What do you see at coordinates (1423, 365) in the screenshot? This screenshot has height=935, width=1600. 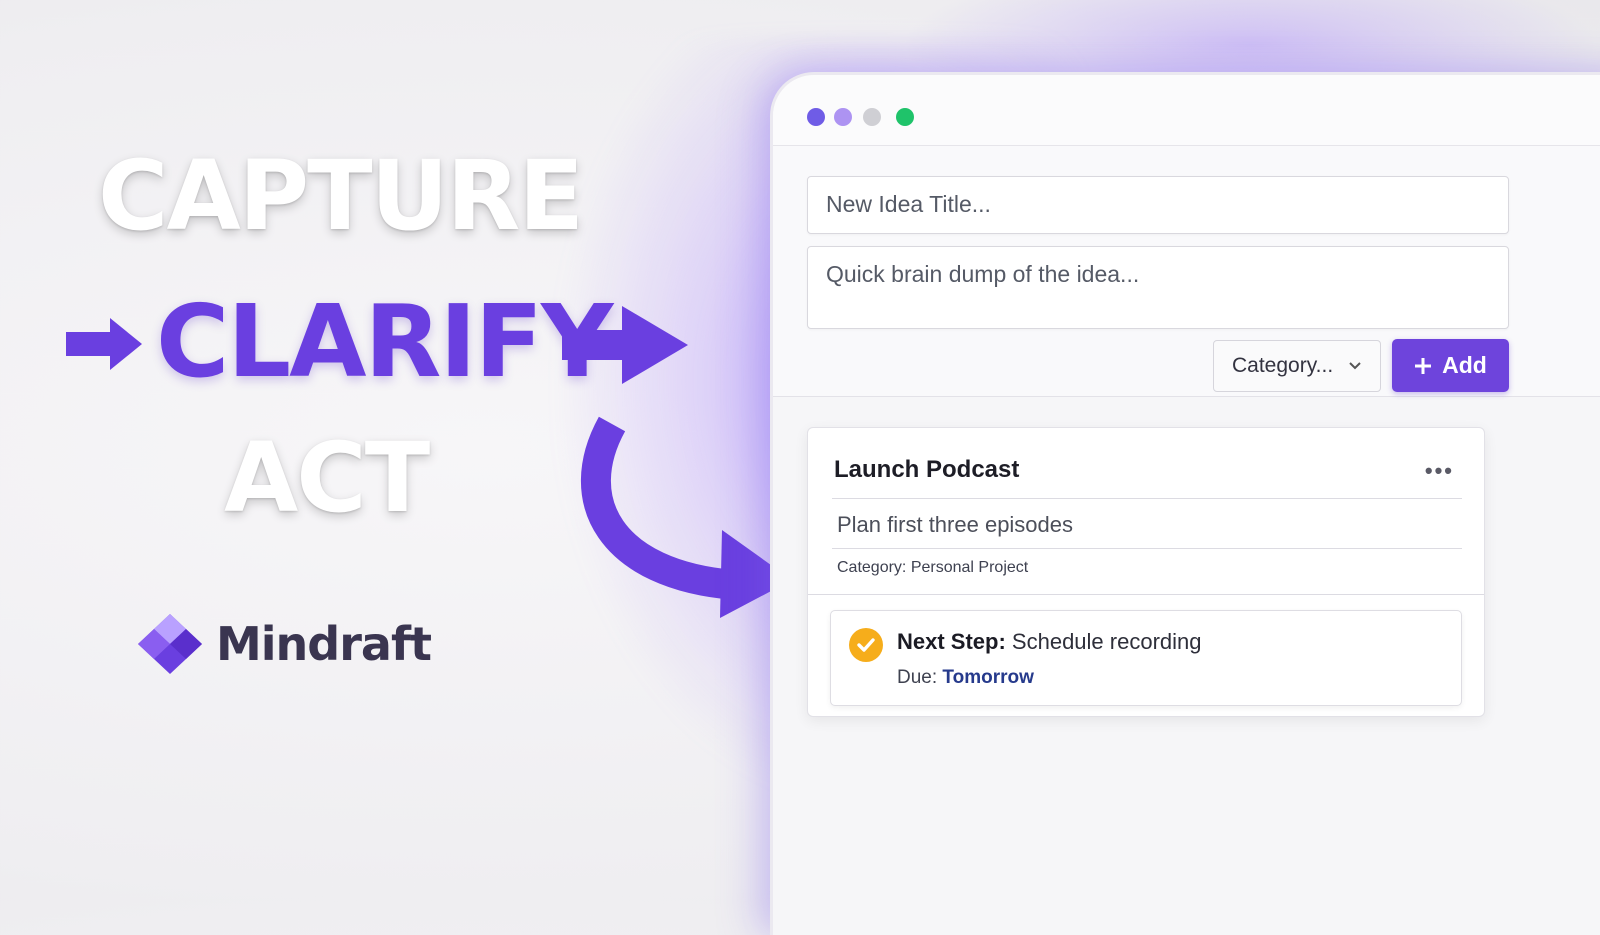 I see `plus-icon` at bounding box center [1423, 365].